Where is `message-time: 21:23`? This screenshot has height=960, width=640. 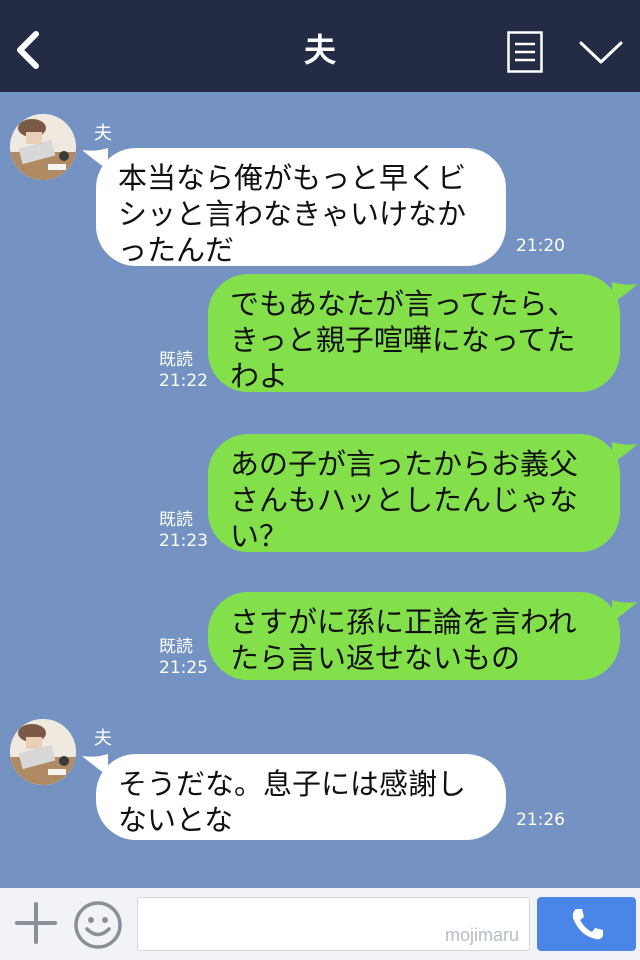 message-time: 21:23 is located at coordinates (183, 541).